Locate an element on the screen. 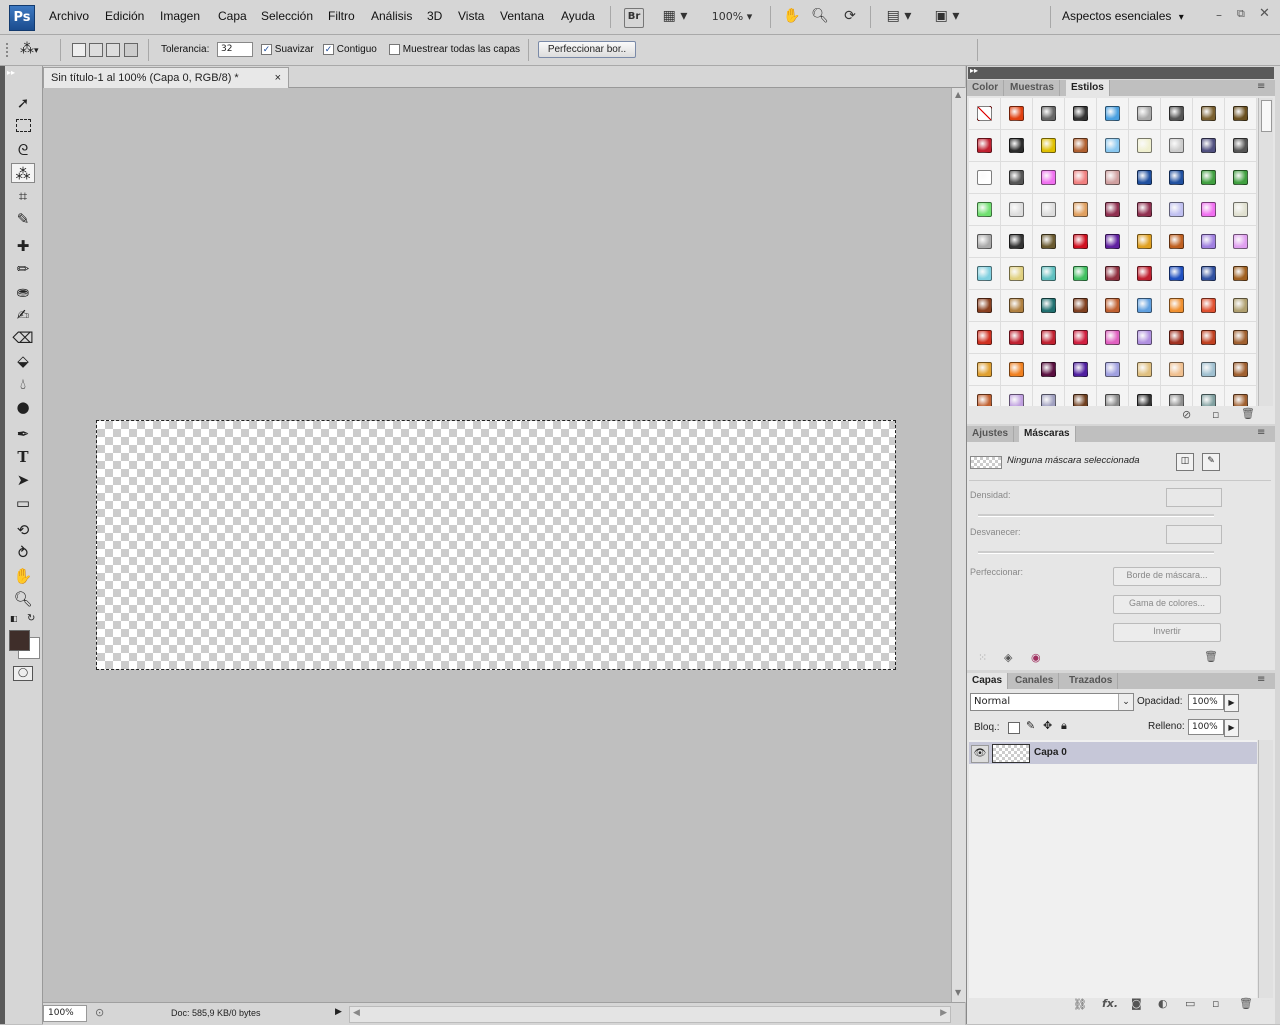 This screenshot has width=1280, height=1025. screen-mode-icon: ▣ ▾ is located at coordinates (947, 17).